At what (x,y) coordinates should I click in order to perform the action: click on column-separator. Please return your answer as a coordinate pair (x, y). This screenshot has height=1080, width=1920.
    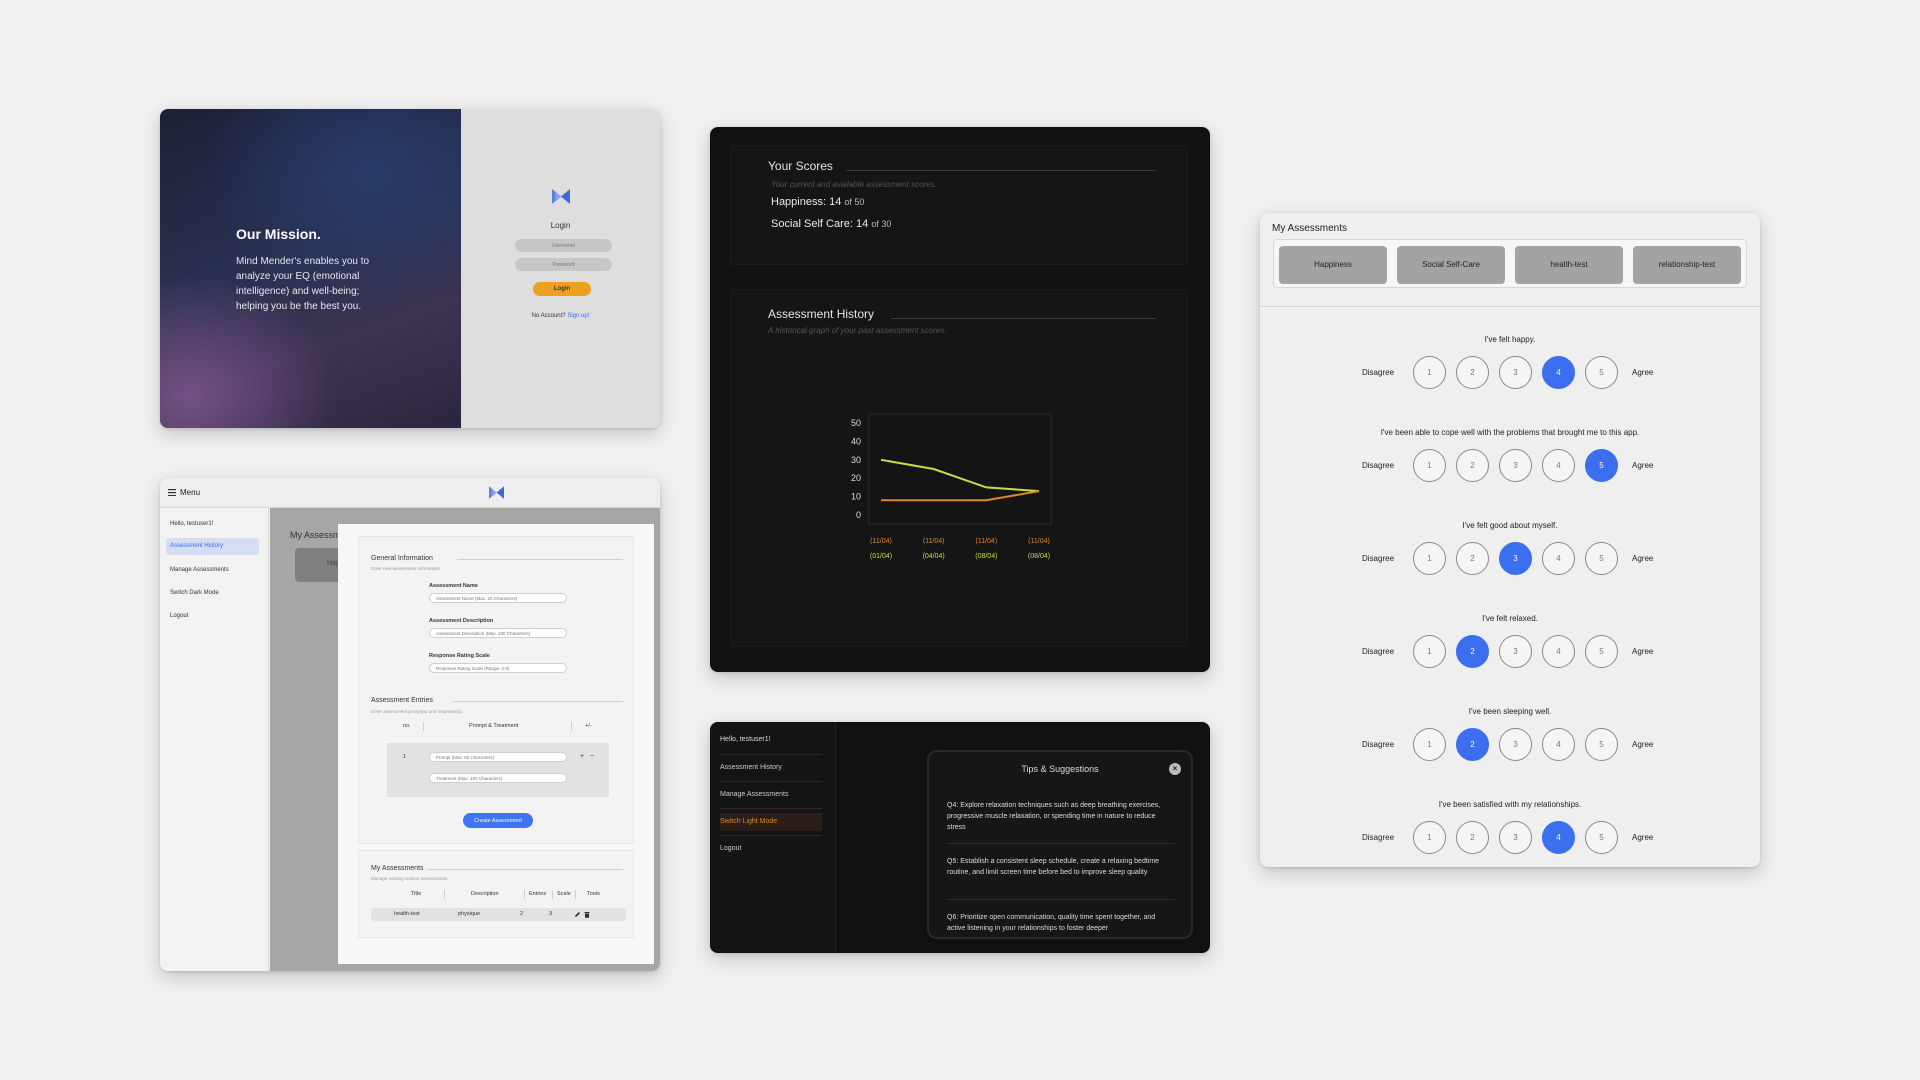
    Looking at the image, I should click on (575, 894).